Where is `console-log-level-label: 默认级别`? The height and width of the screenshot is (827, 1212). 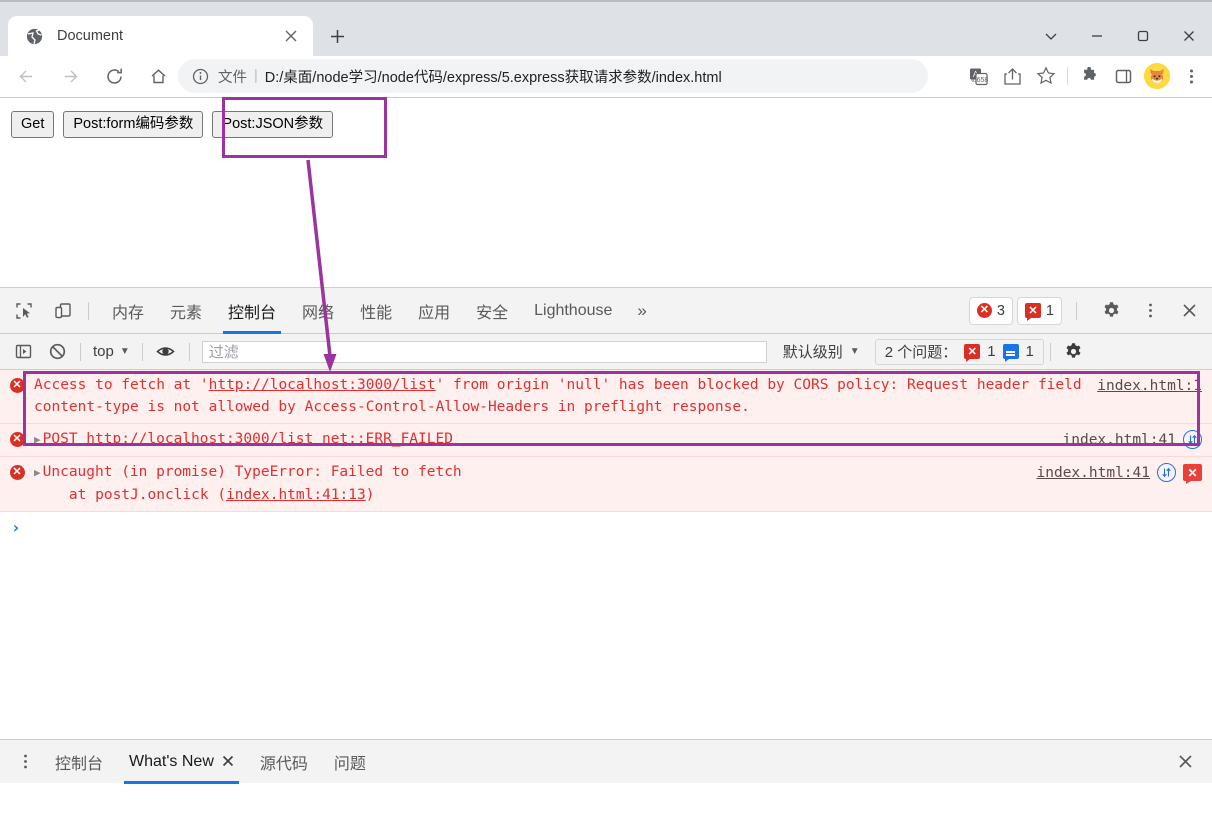
console-log-level-label: 默认级别 is located at coordinates (812, 352).